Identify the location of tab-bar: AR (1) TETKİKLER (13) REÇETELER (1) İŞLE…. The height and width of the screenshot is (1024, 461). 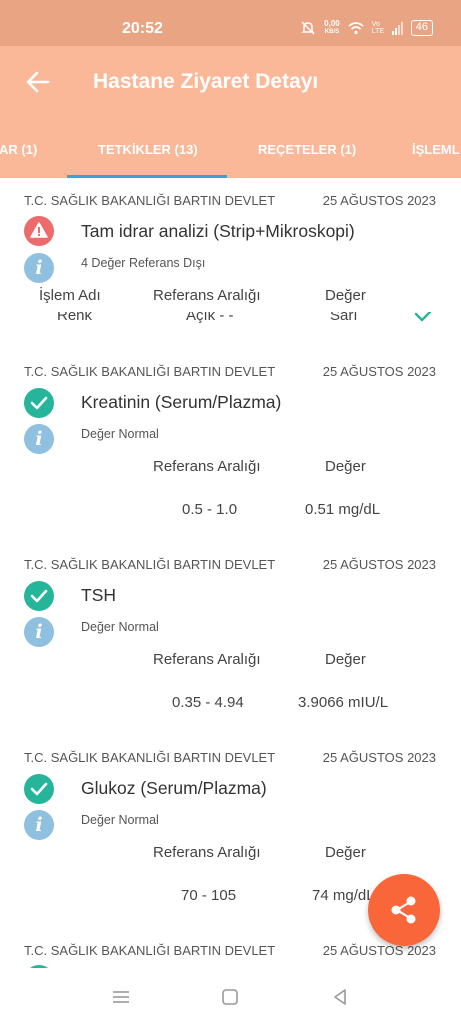
(230, 151).